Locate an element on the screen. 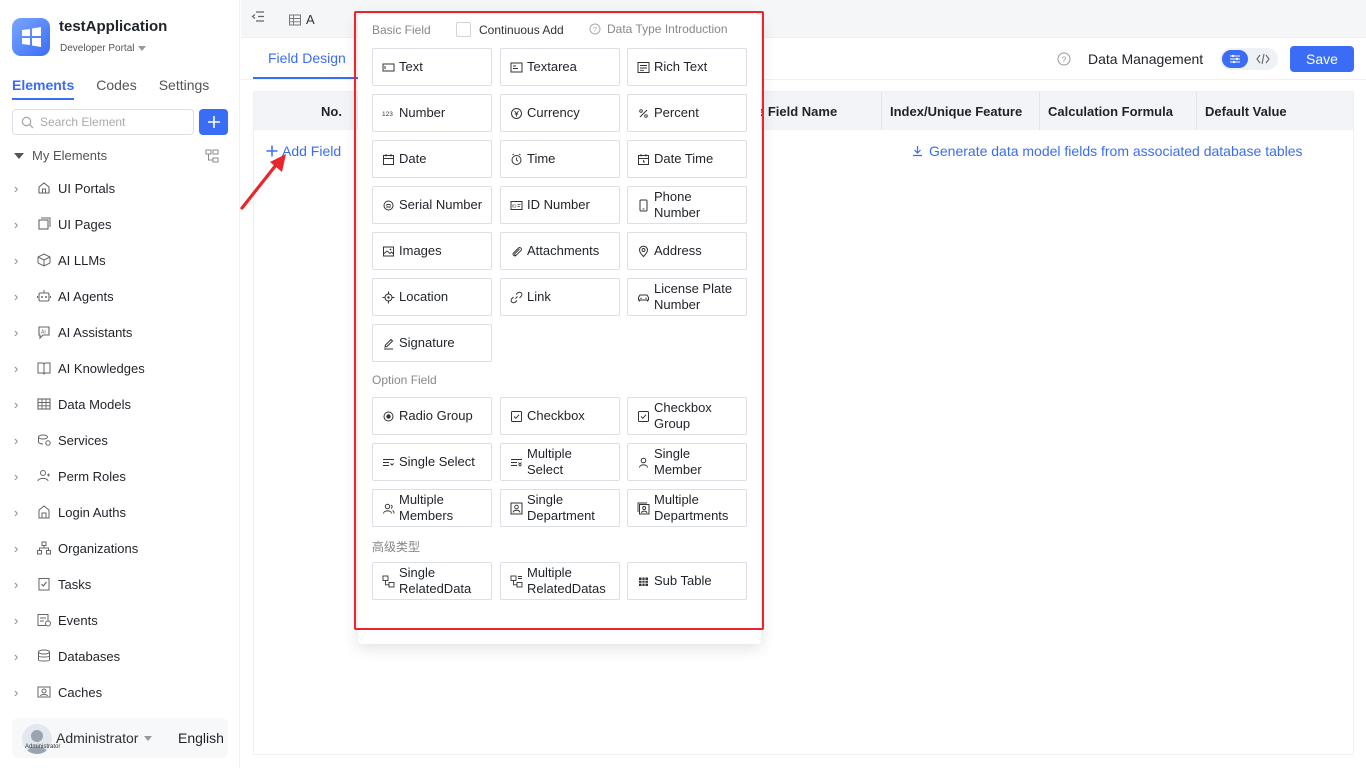 The width and height of the screenshot is (1366, 768). plus-icon is located at coordinates (213, 122).